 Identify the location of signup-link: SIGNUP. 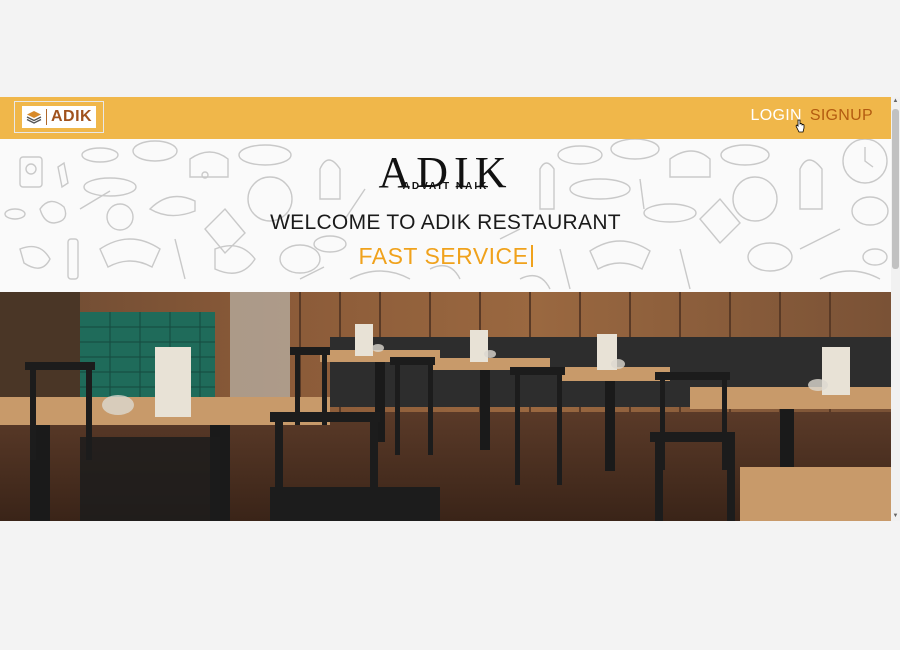
(841, 116).